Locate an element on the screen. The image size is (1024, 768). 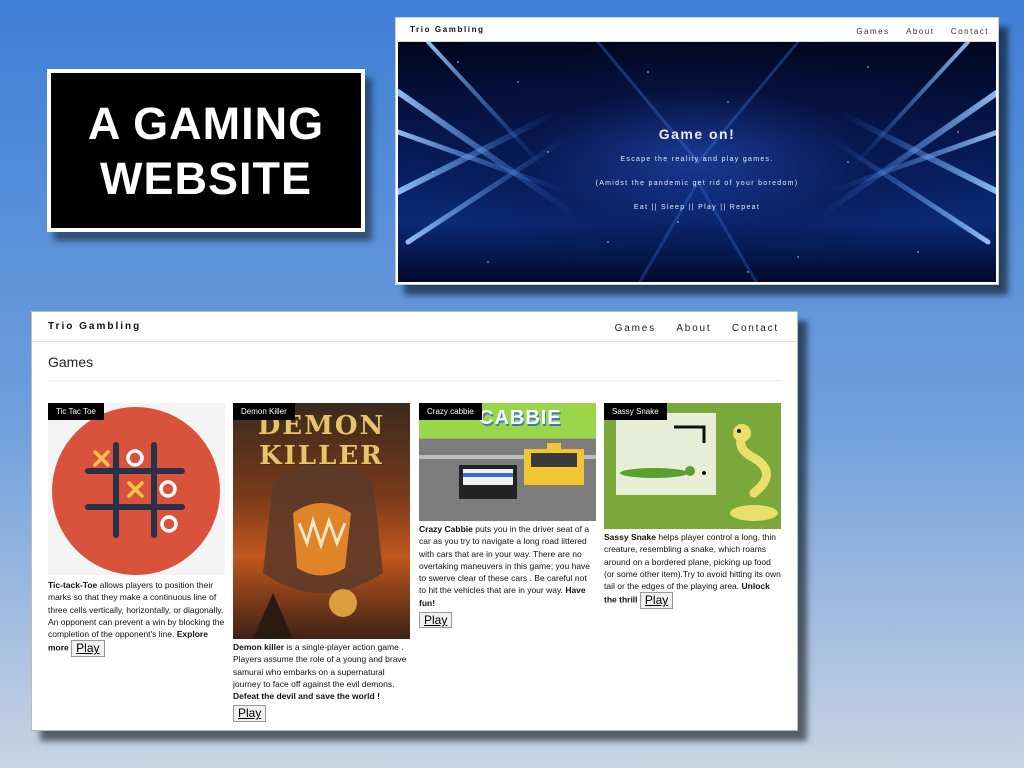
landing-nav-contact: Contact is located at coordinates (970, 31).